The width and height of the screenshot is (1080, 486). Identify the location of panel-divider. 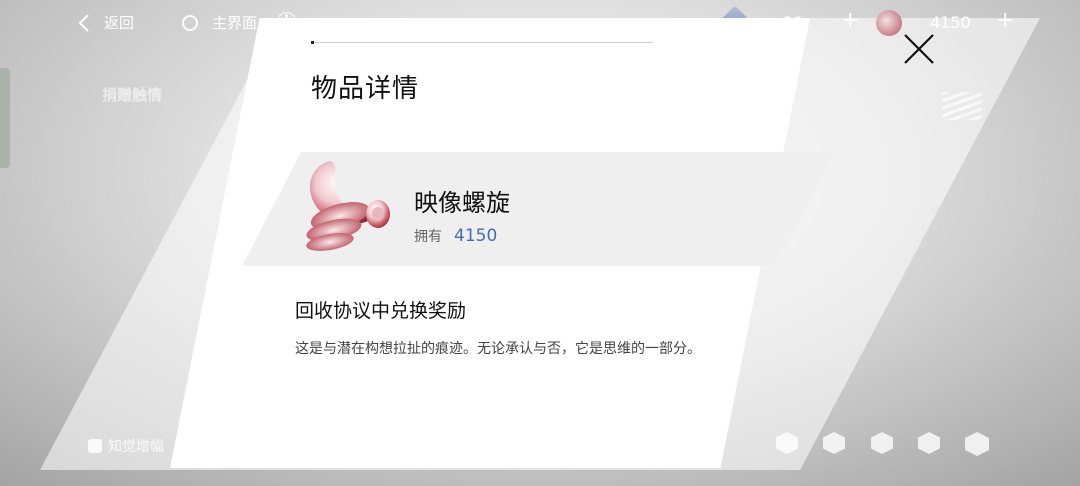
(482, 42).